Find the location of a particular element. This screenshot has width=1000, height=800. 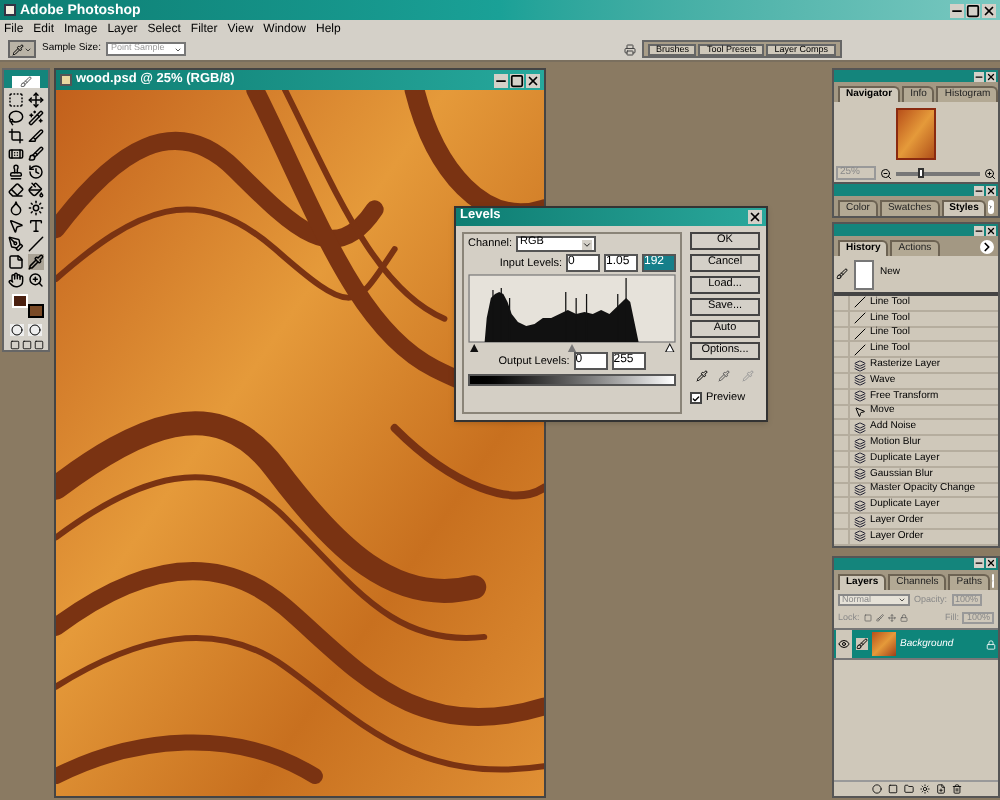

eye-icon is located at coordinates (844, 644).